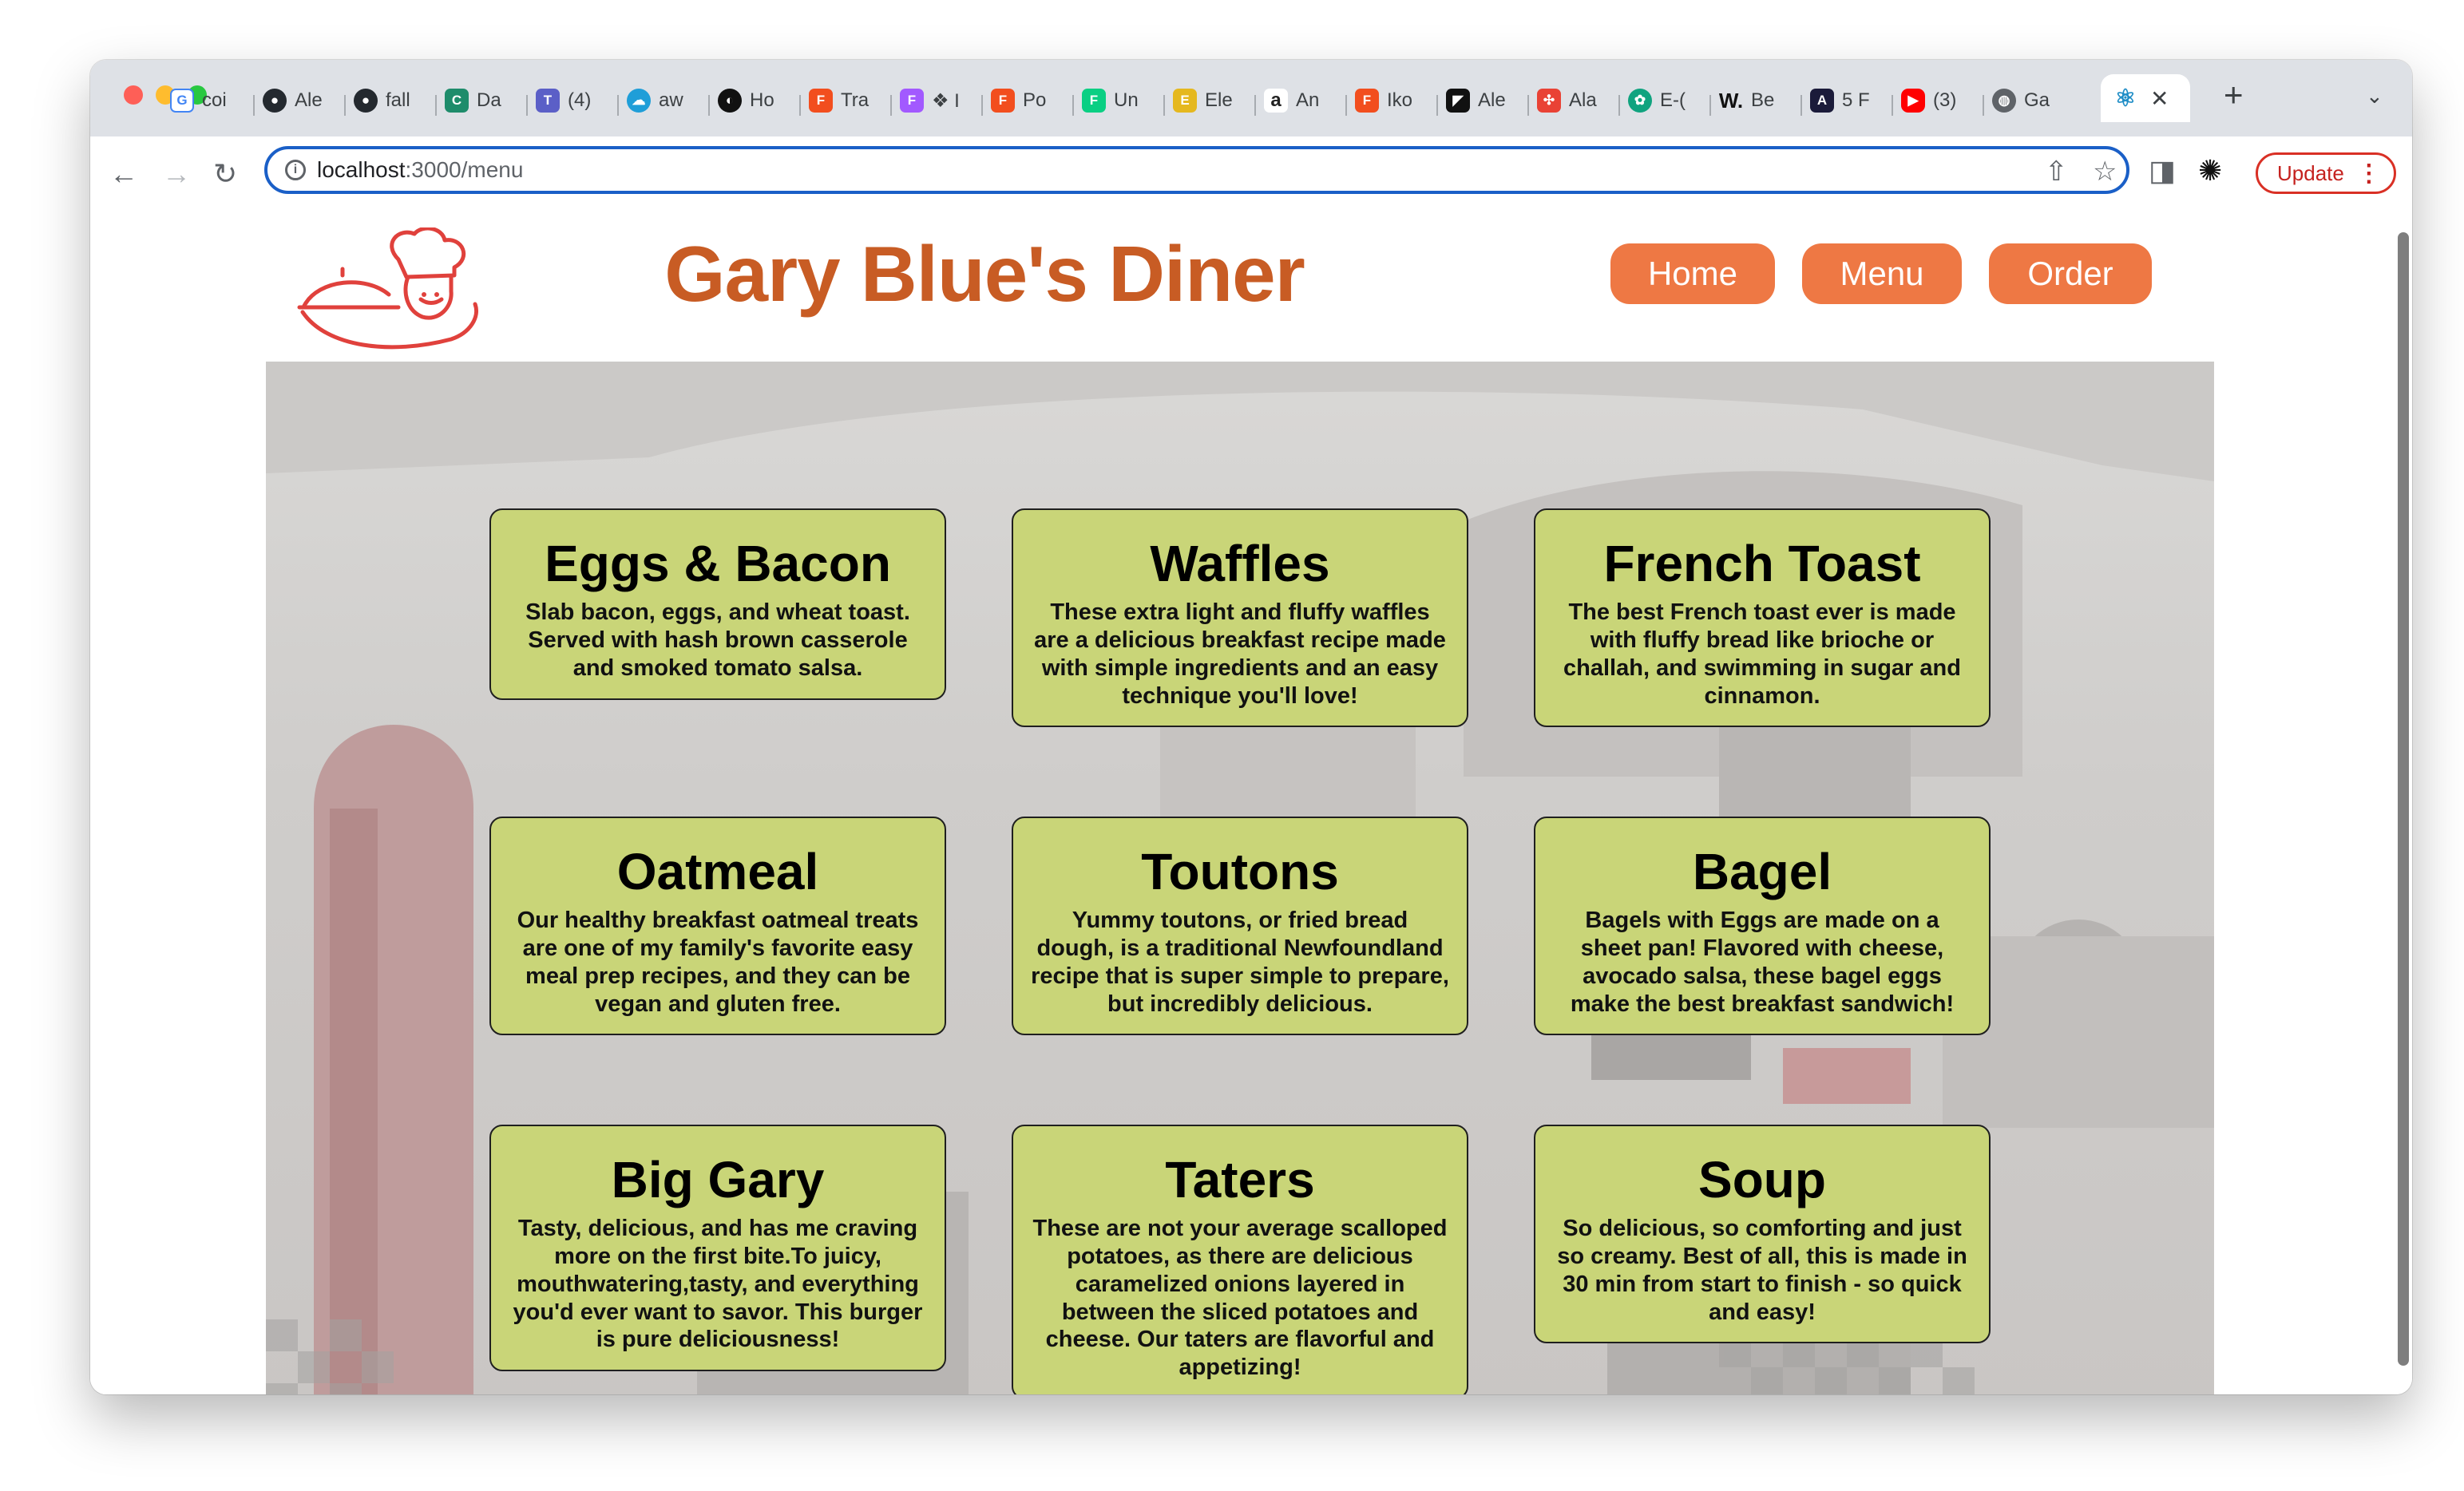  Describe the element at coordinates (1583, 100) in the screenshot. I see `tab-title: Ala` at that location.